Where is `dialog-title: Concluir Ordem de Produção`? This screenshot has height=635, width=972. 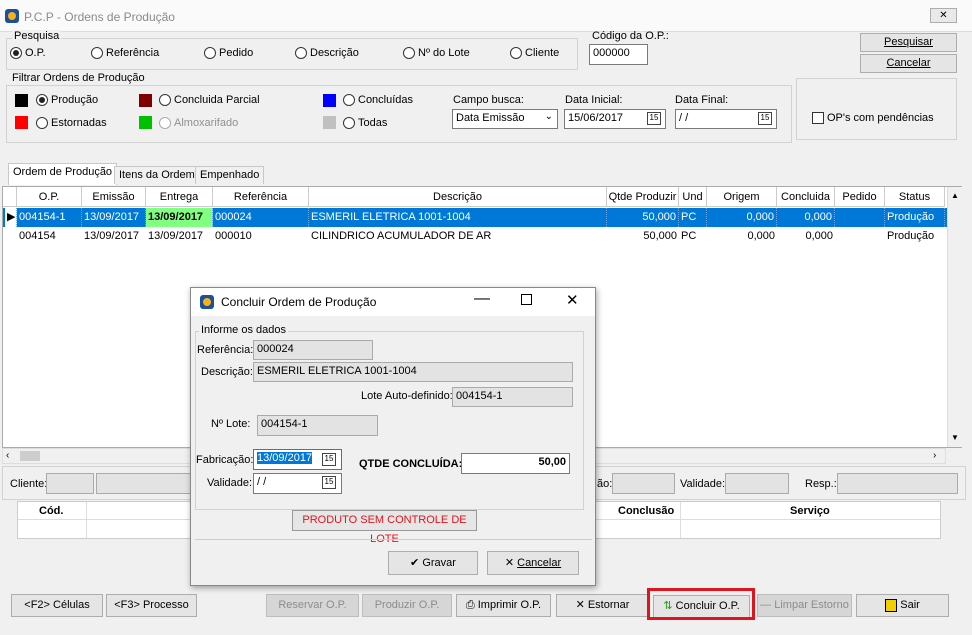
dialog-title: Concluir Ordem de Produção is located at coordinates (299, 302).